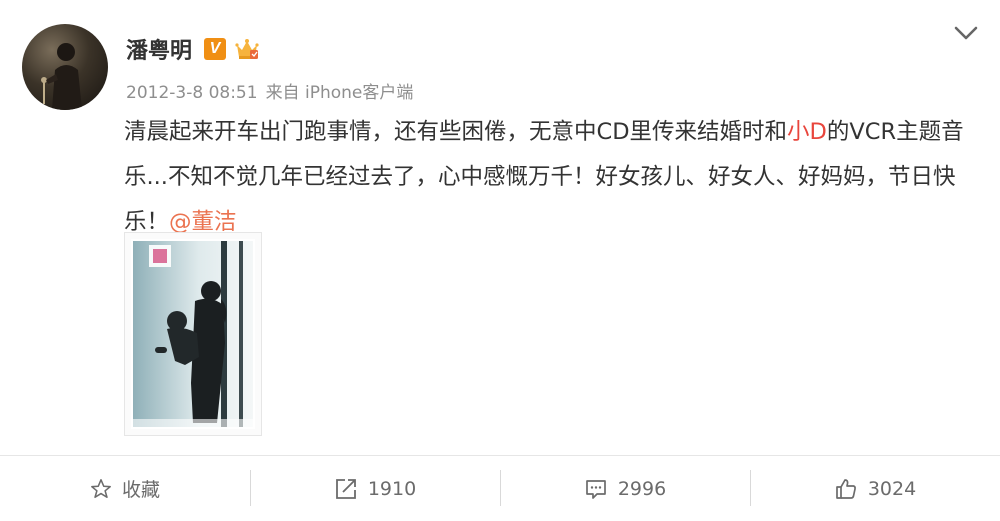 The height and width of the screenshot is (521, 1000). I want to click on post-image, so click(193, 334).